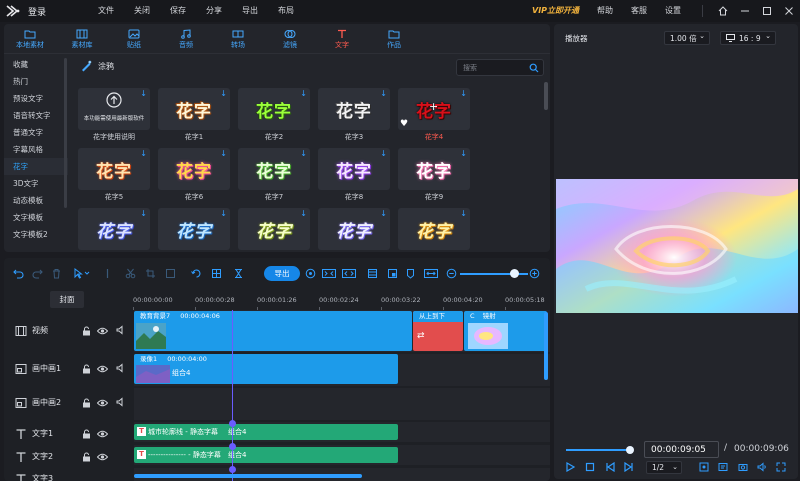 This screenshot has height=481, width=800. Describe the element at coordinates (170, 273) in the screenshot. I see `freeze-icon` at that location.